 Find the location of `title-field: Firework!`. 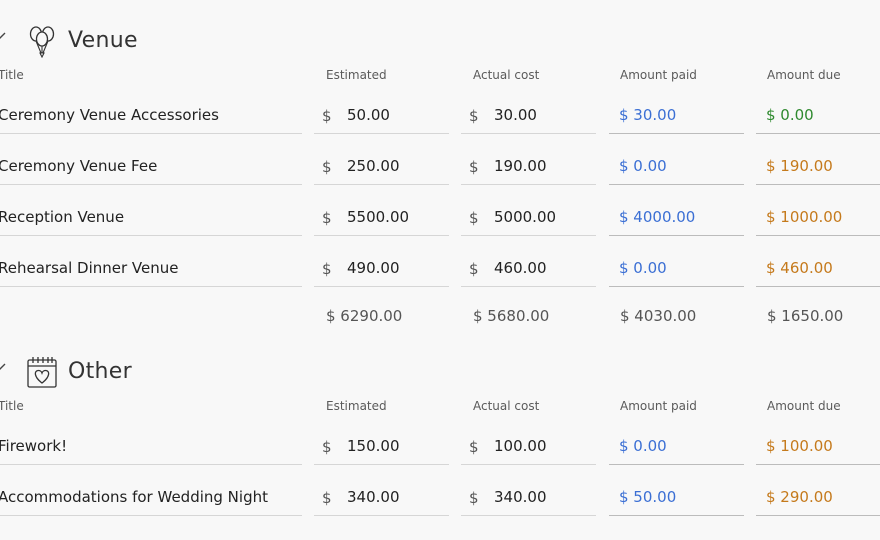

title-field: Firework! is located at coordinates (151, 446).